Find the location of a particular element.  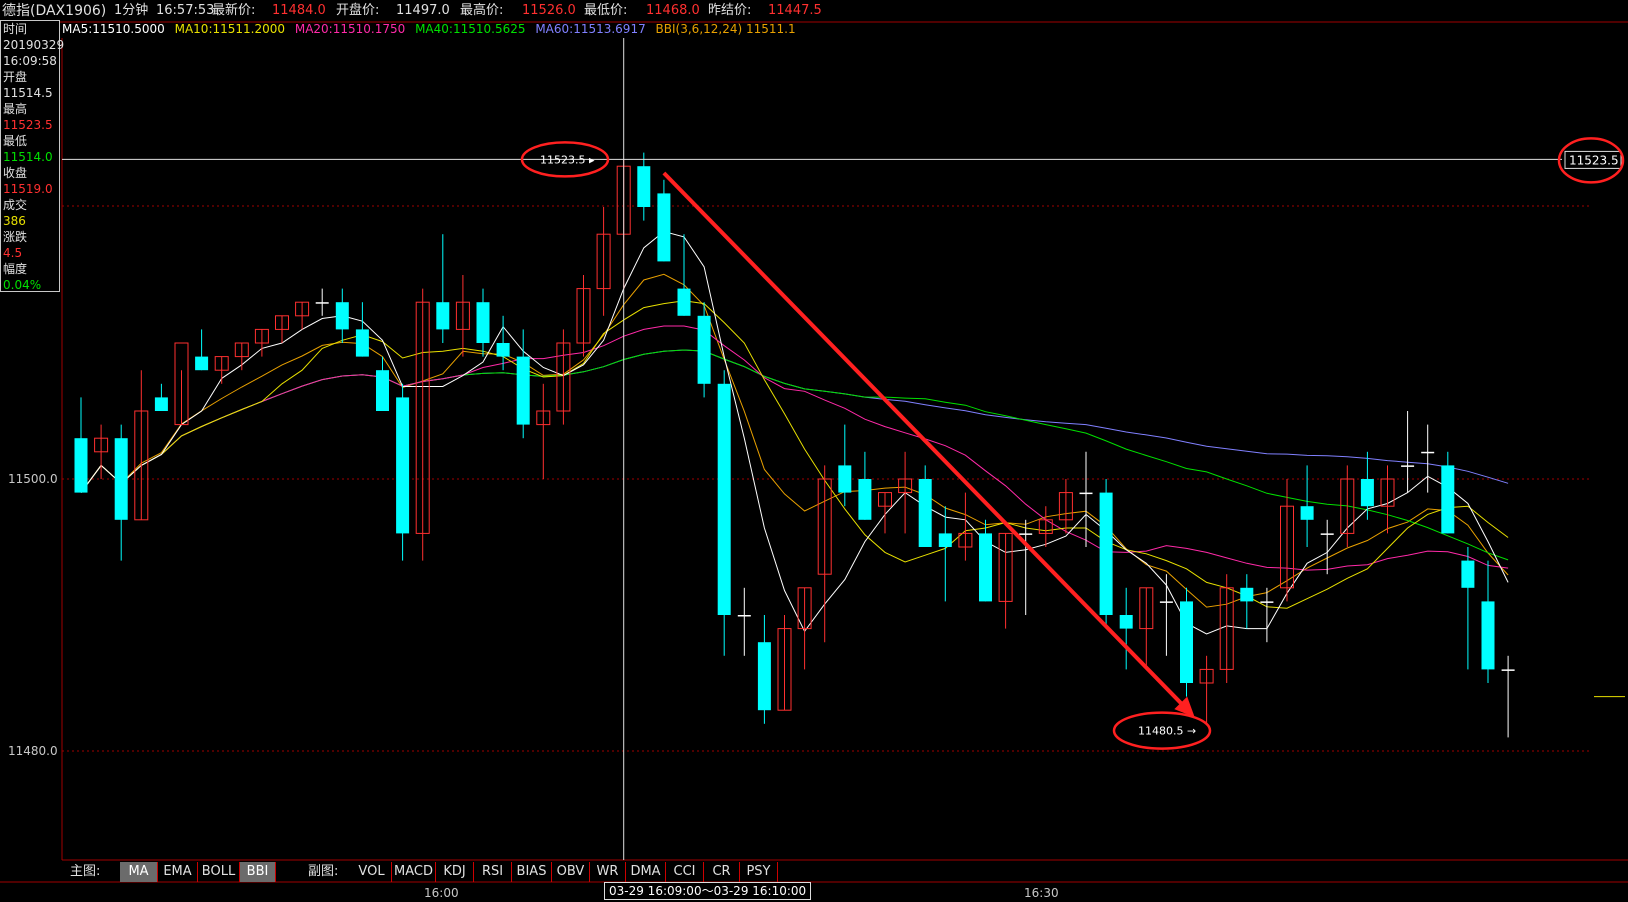

period-label: 1分钟 is located at coordinates (131, 10).